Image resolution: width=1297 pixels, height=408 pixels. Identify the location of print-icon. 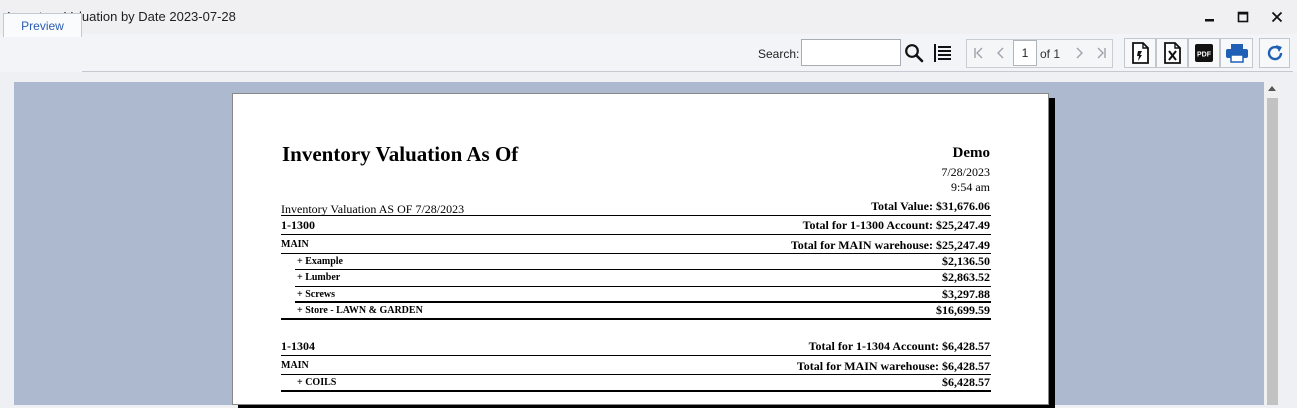
(1236, 53).